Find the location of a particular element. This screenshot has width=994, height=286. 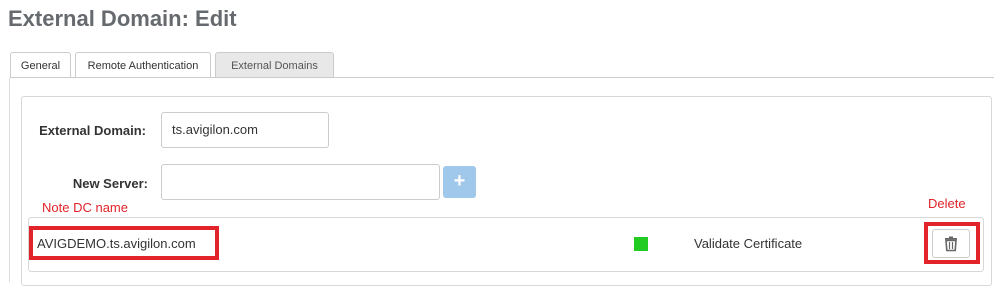

status-indicator is located at coordinates (641, 244).